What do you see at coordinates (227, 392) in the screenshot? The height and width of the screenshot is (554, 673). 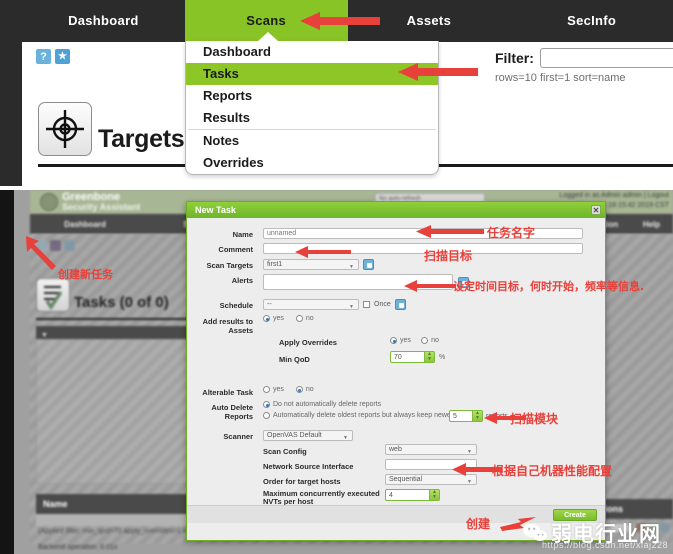 I see `field-alterable-label: Alterable Task` at bounding box center [227, 392].